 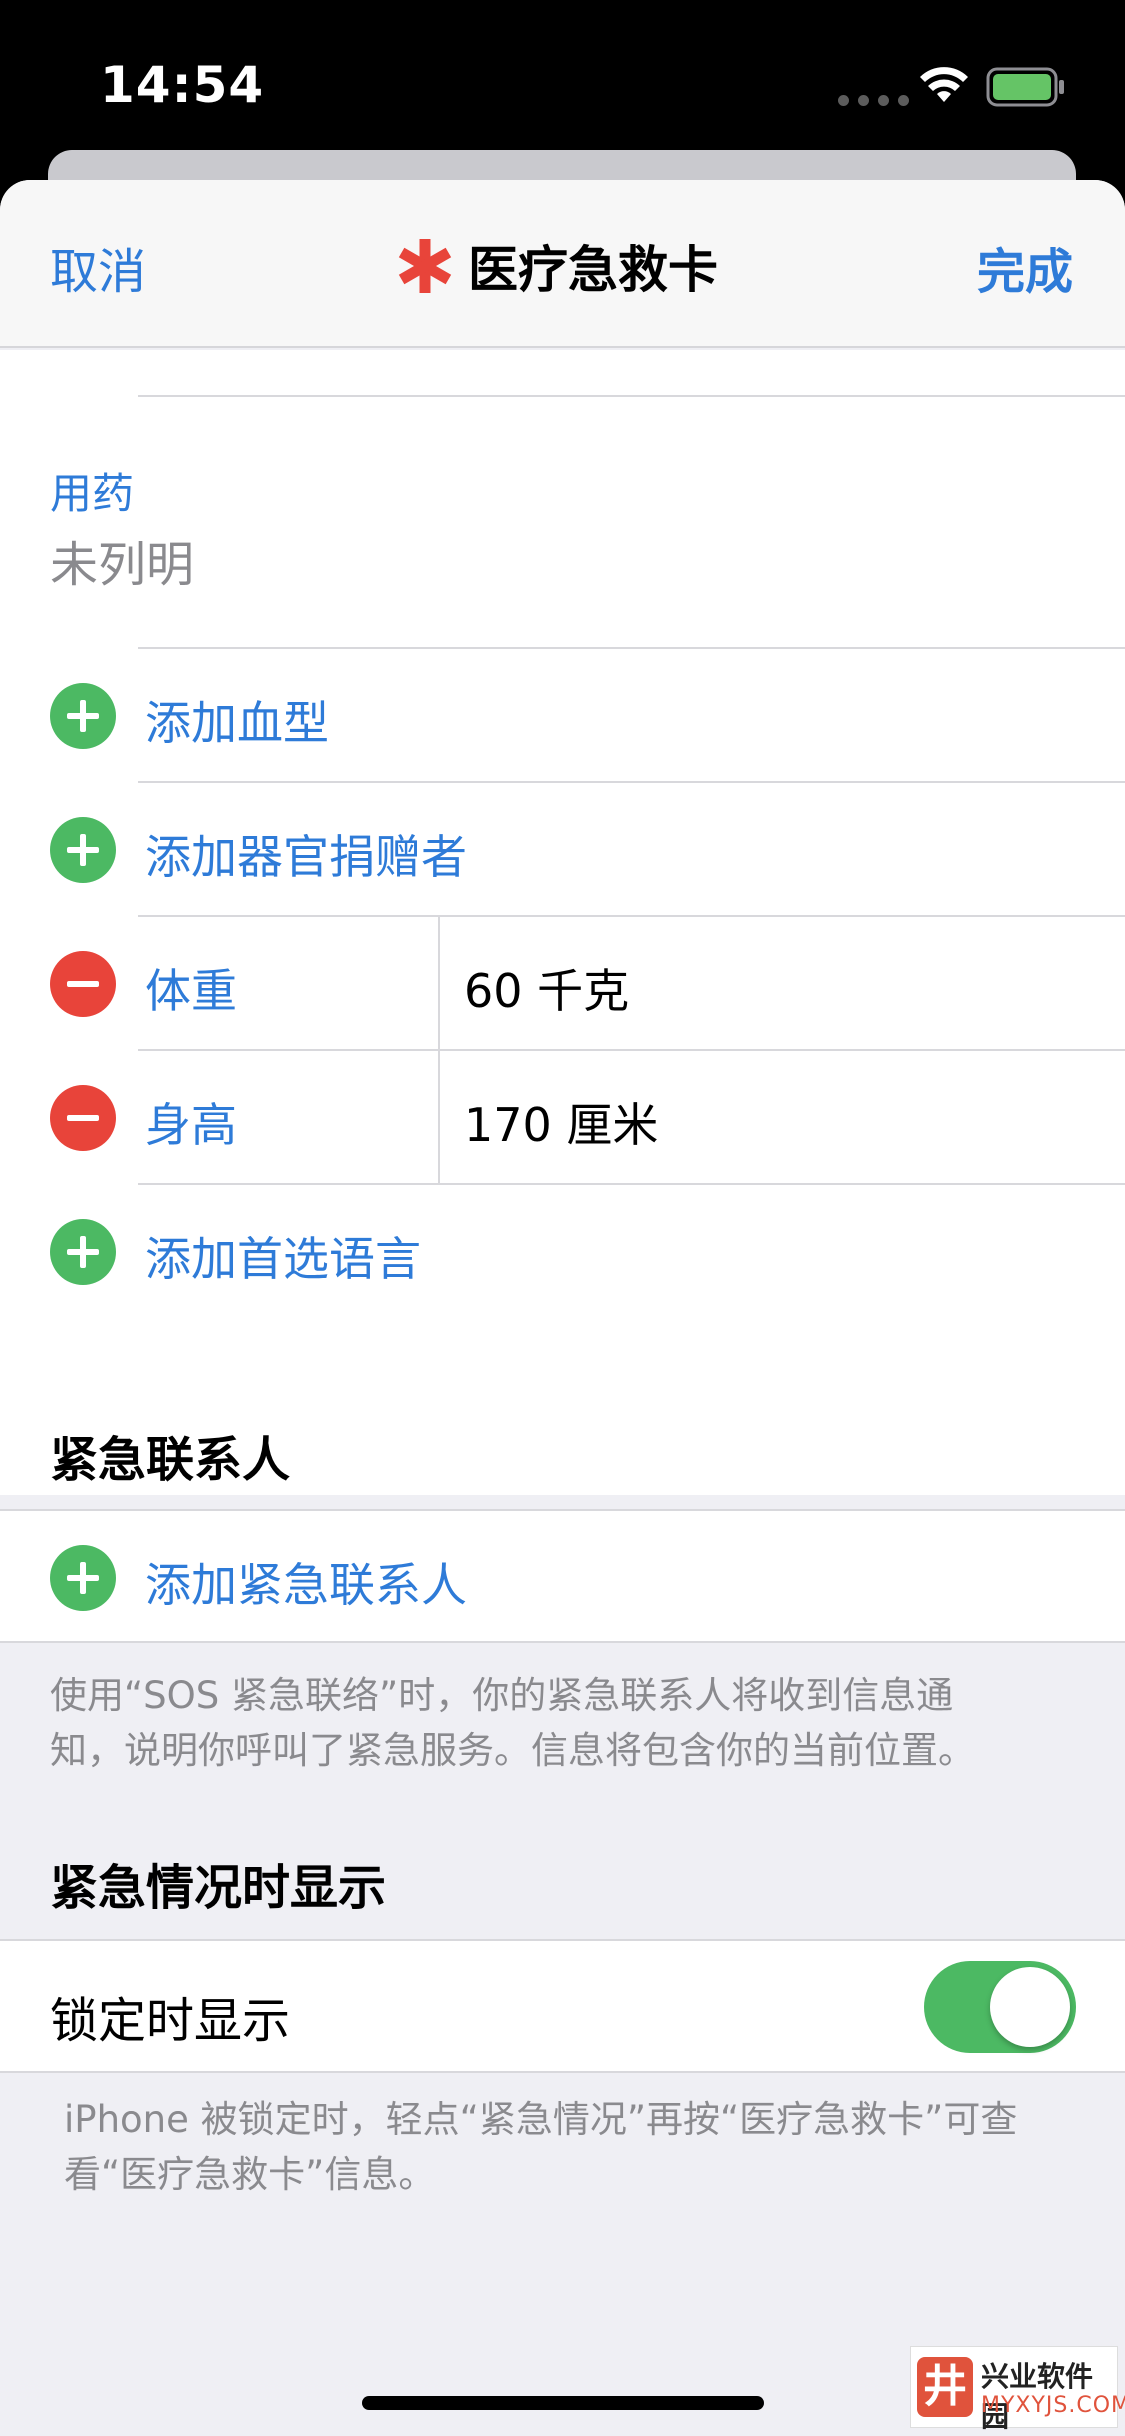 I want to click on add-blood-type-row: 添加血型, so click(x=562, y=715).